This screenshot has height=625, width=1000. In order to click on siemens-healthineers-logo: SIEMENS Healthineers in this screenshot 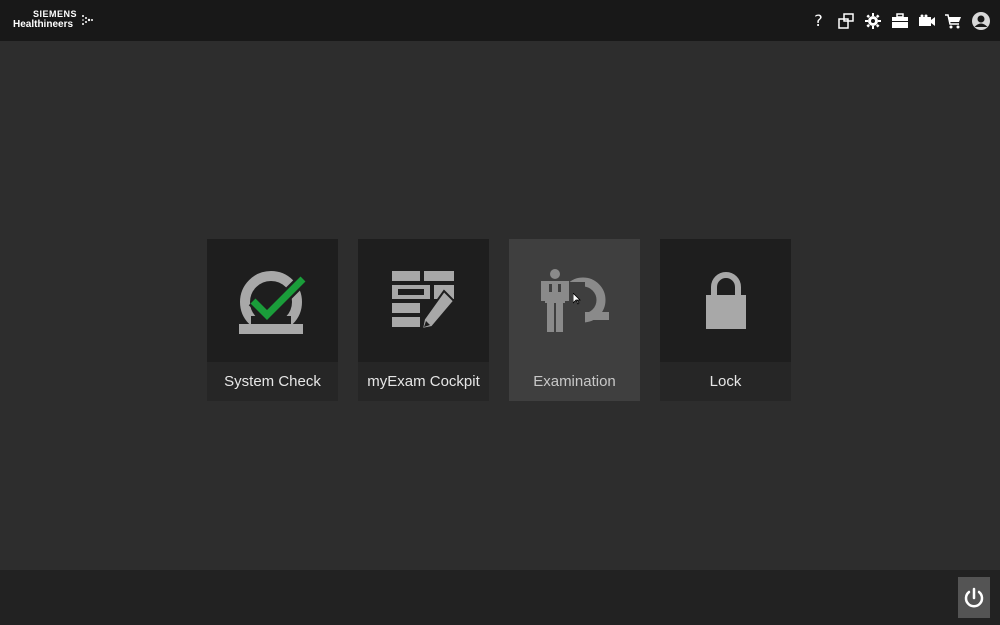, I will do `click(58, 21)`.